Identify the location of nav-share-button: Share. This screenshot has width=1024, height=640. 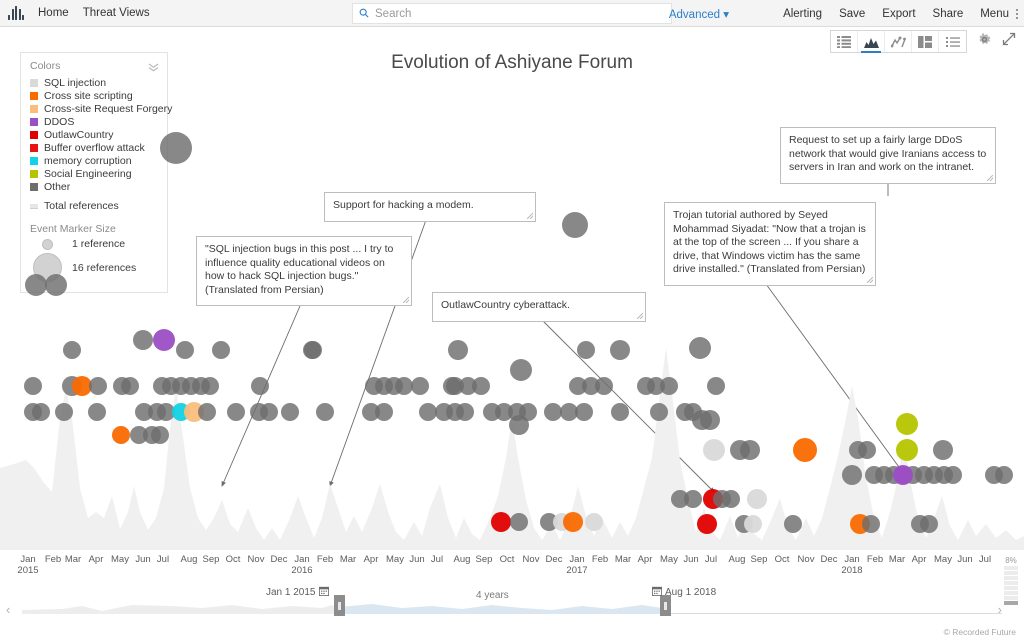
(948, 14).